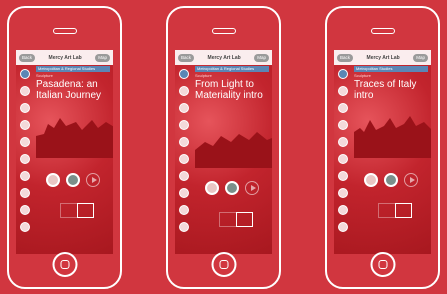  Describe the element at coordinates (385, 90) in the screenshot. I see `tour-title: Traces of Italy intro` at that location.